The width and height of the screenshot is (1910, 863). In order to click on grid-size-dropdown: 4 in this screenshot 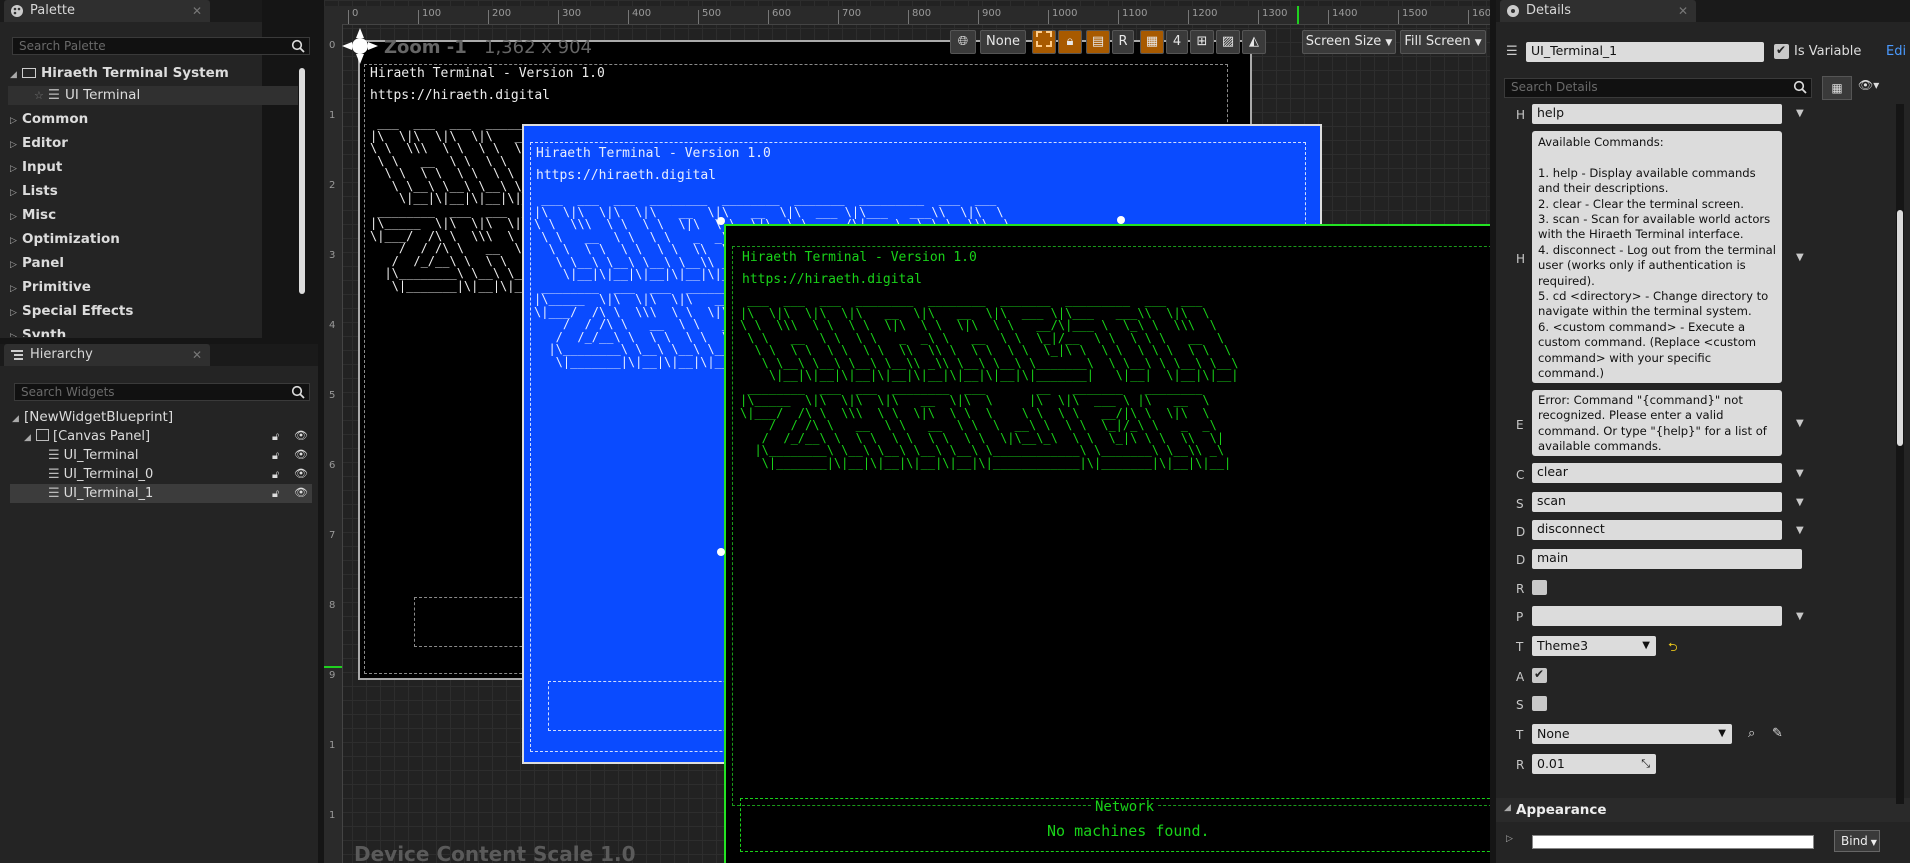, I will do `click(1177, 42)`.